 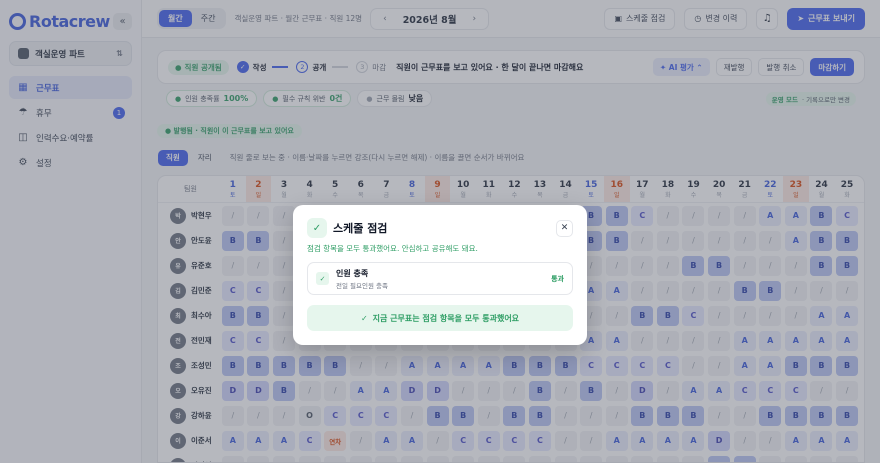 What do you see at coordinates (352, 273) in the screenshot?
I see `check-item-title: 인원 충족` at bounding box center [352, 273].